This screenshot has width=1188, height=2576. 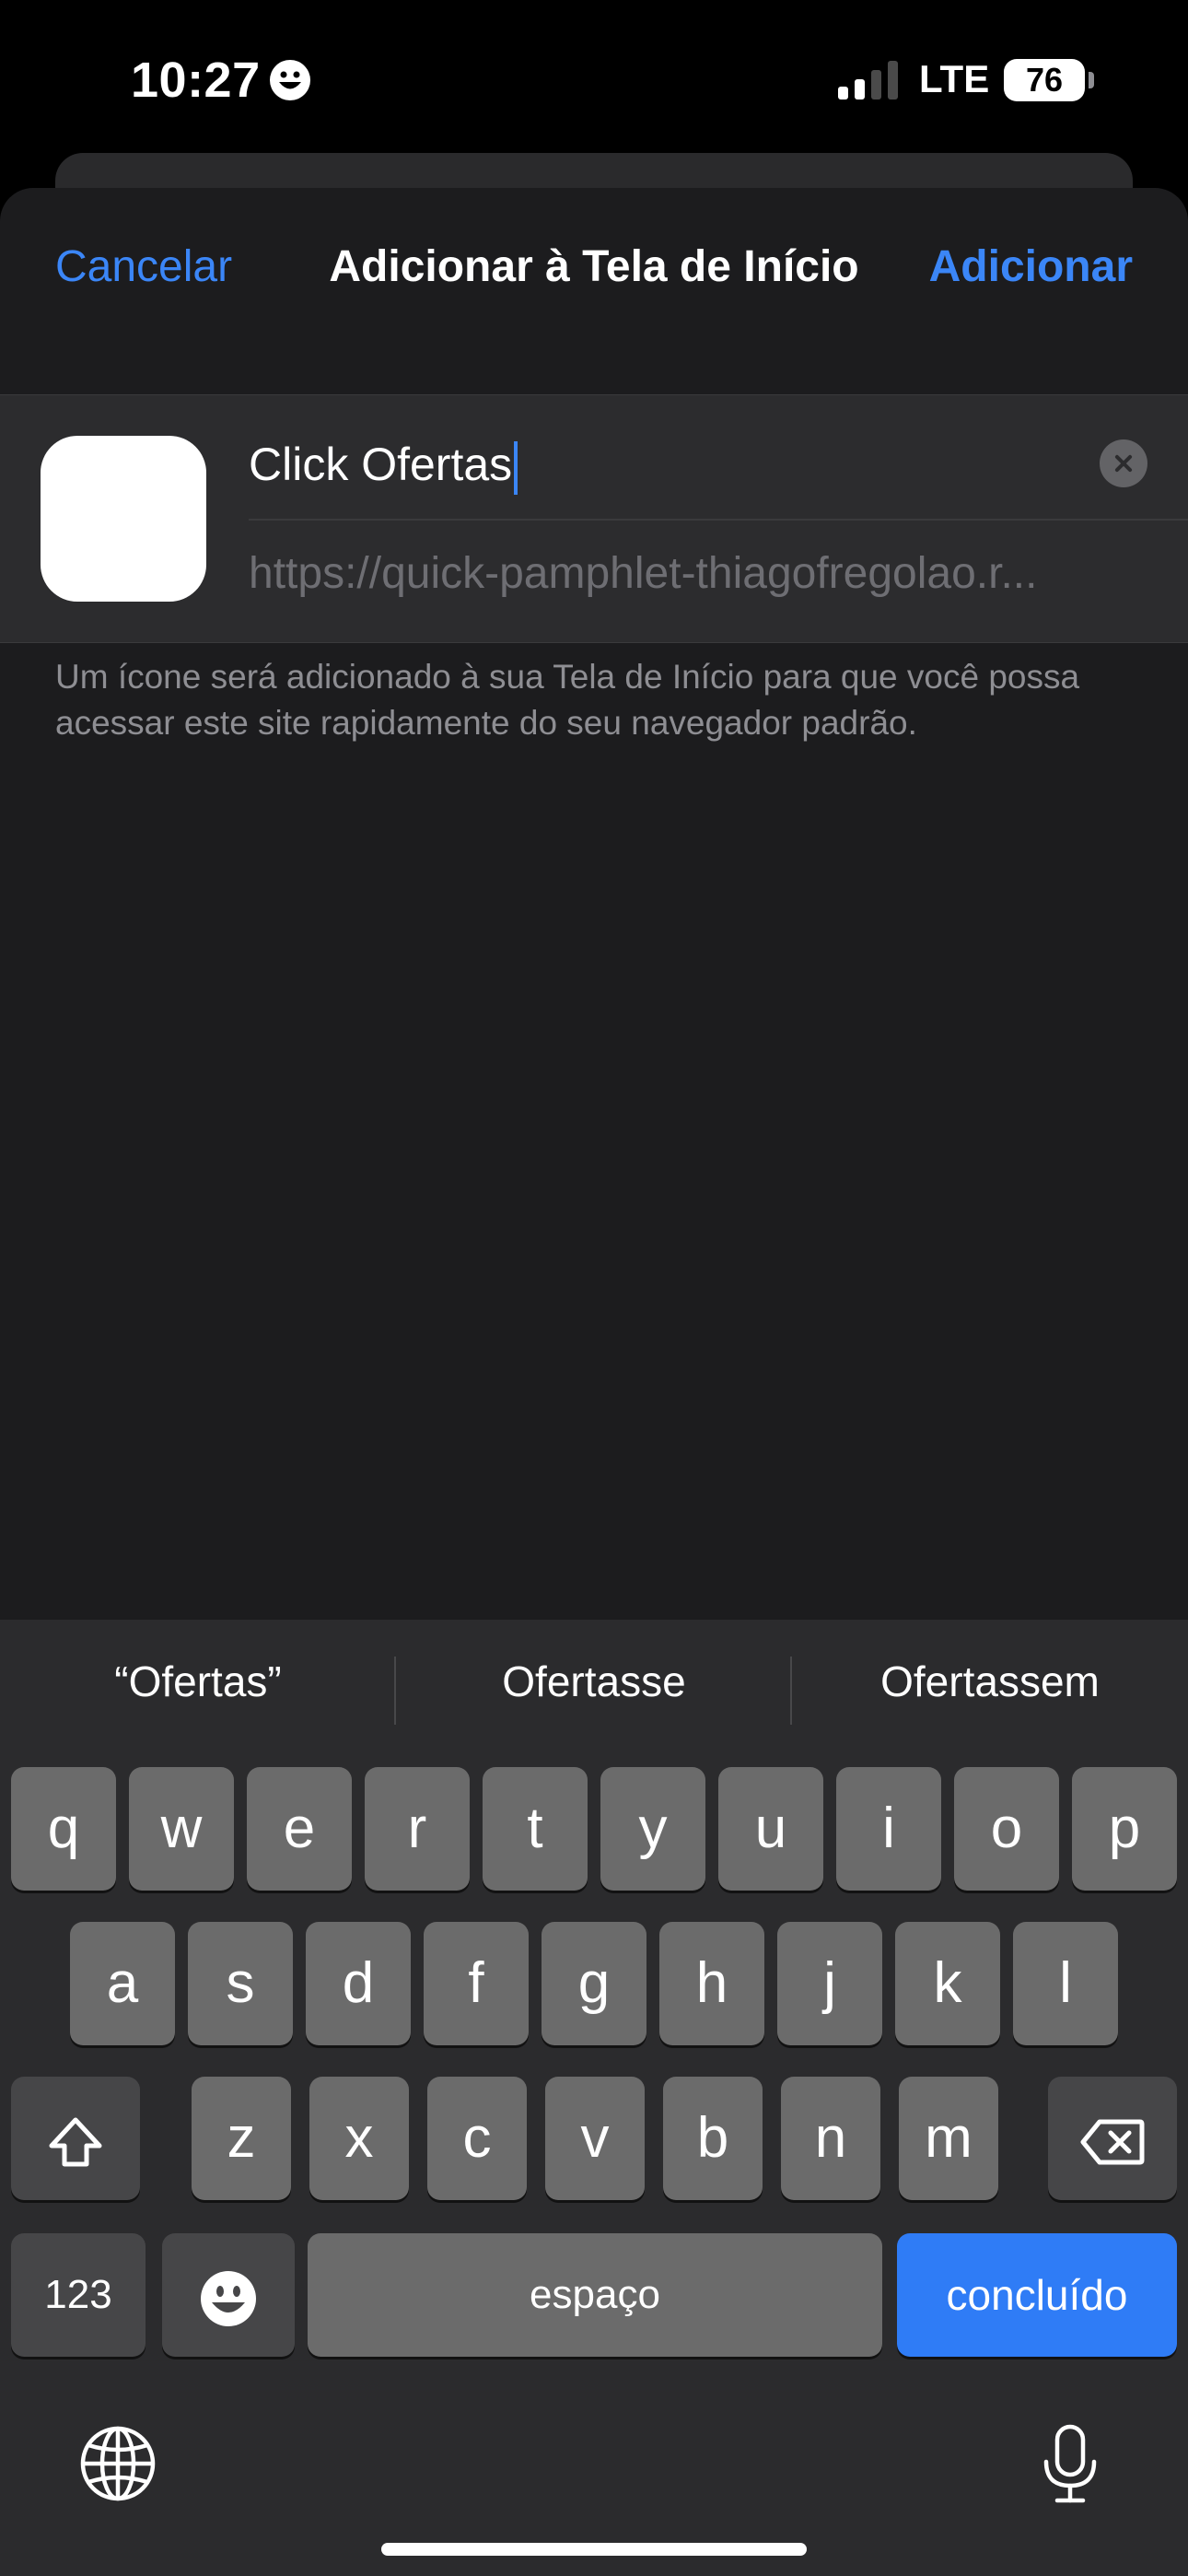 What do you see at coordinates (595, 2295) in the screenshot?
I see `space-key: espaço` at bounding box center [595, 2295].